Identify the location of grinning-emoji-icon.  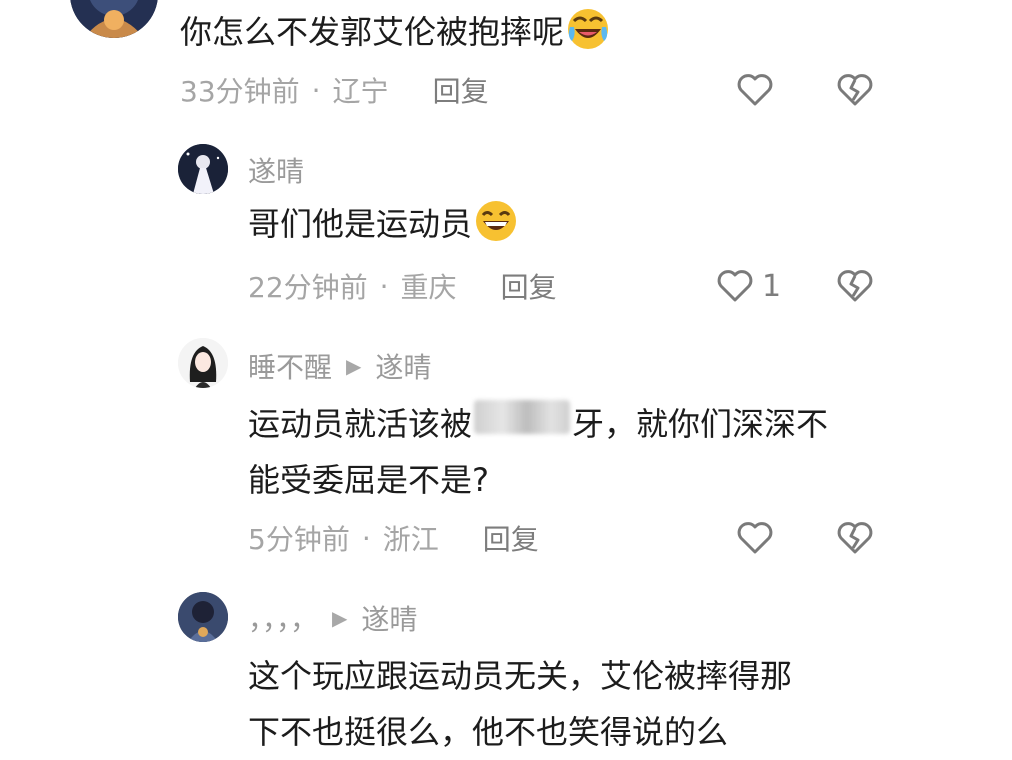
(496, 221).